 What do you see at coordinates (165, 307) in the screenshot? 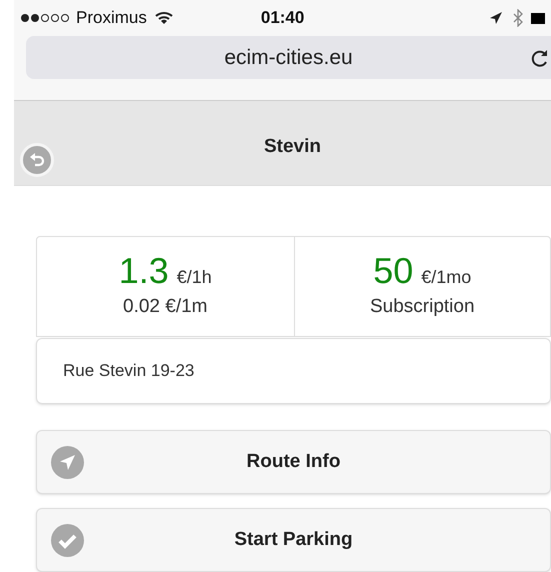
I see `price-detail: 0.02 €/1m` at bounding box center [165, 307].